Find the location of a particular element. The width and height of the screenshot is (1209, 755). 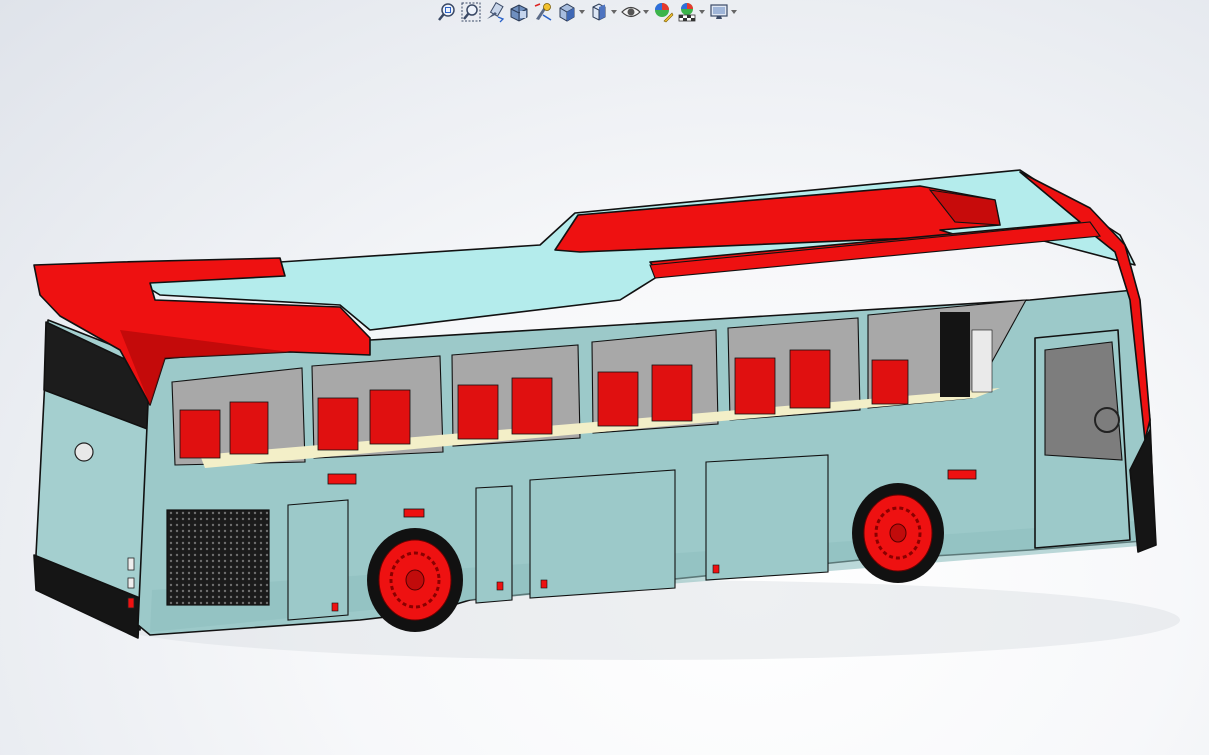

interior-cabinet is located at coordinates (982, 361).